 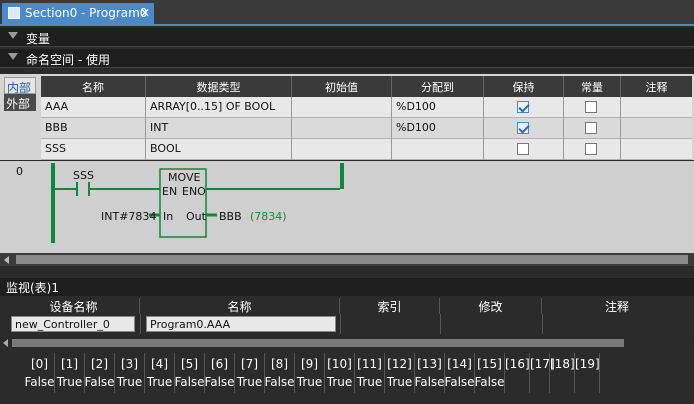 I want to click on table-row: AAA ARRAY[0..15] OF BOOL %D100, so click(x=366, y=107).